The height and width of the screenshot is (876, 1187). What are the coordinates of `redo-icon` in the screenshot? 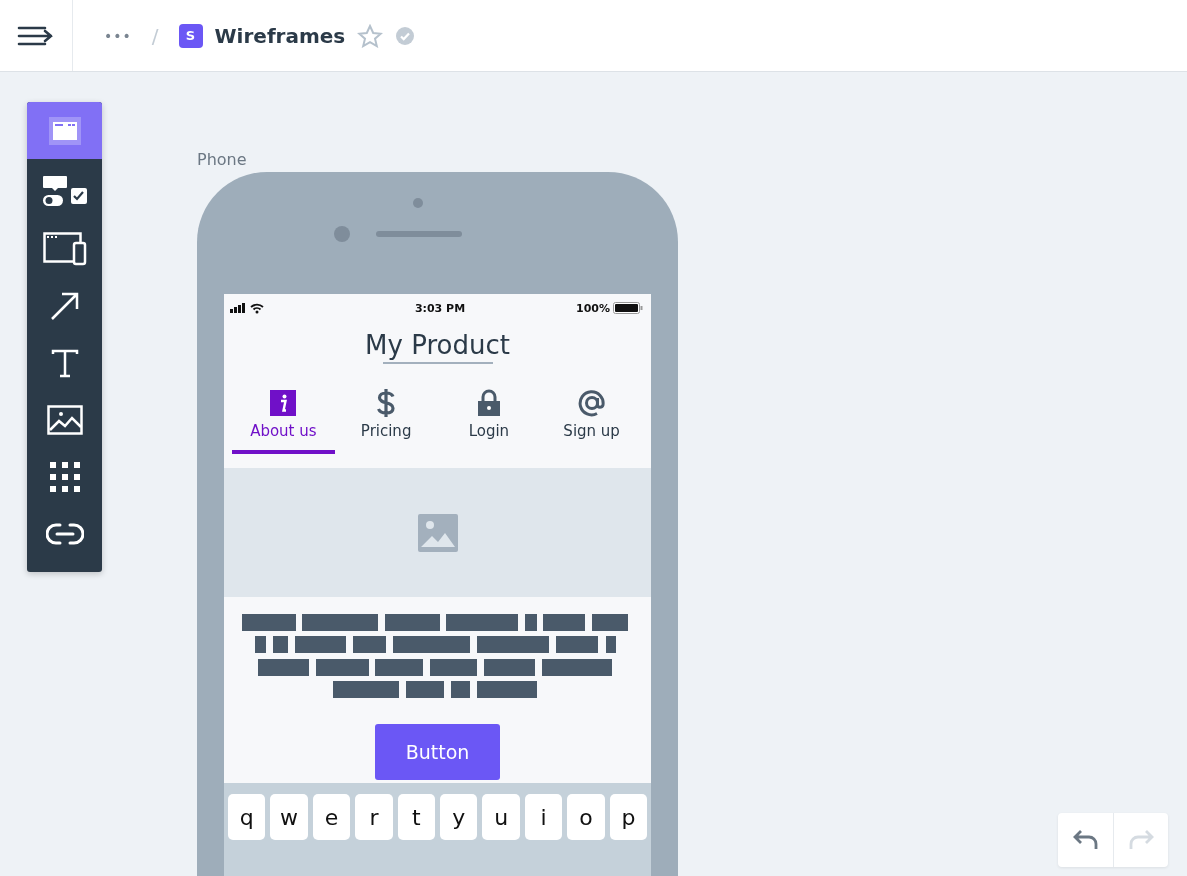 It's located at (1141, 840).